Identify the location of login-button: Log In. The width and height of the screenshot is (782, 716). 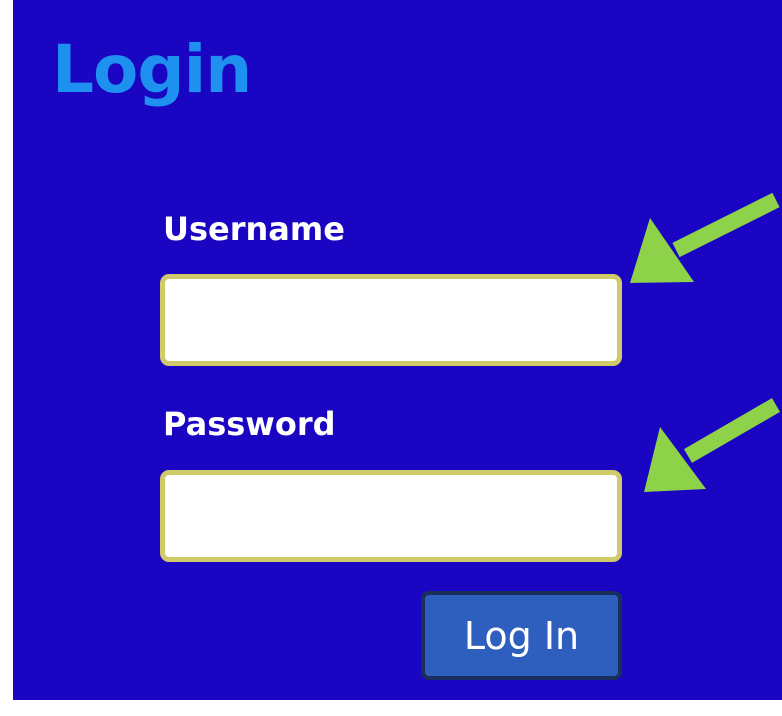
(521, 635).